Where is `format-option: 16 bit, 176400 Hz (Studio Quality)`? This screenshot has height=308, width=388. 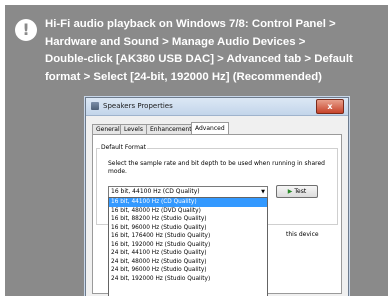 format-option: 16 bit, 176400 Hz (Studio Quality) is located at coordinates (188, 236).